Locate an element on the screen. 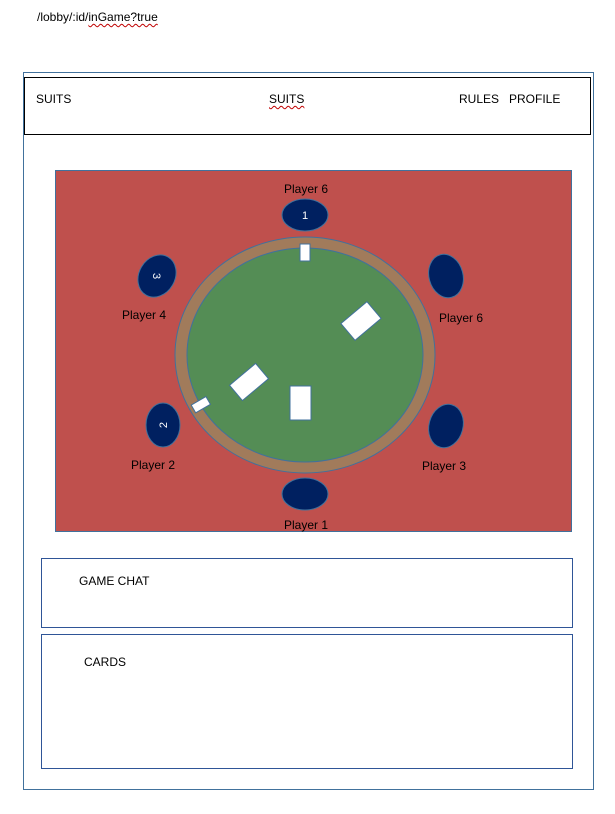  seat-label-upper-left: Player 4 is located at coordinates (144, 315).